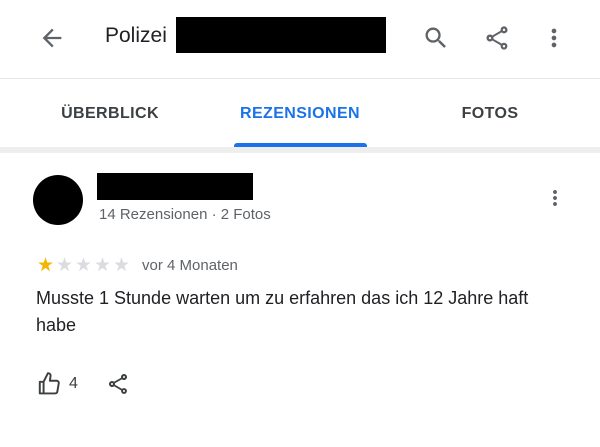 Image resolution: width=600 pixels, height=447 pixels. I want to click on arrow-back-icon, so click(52, 38).